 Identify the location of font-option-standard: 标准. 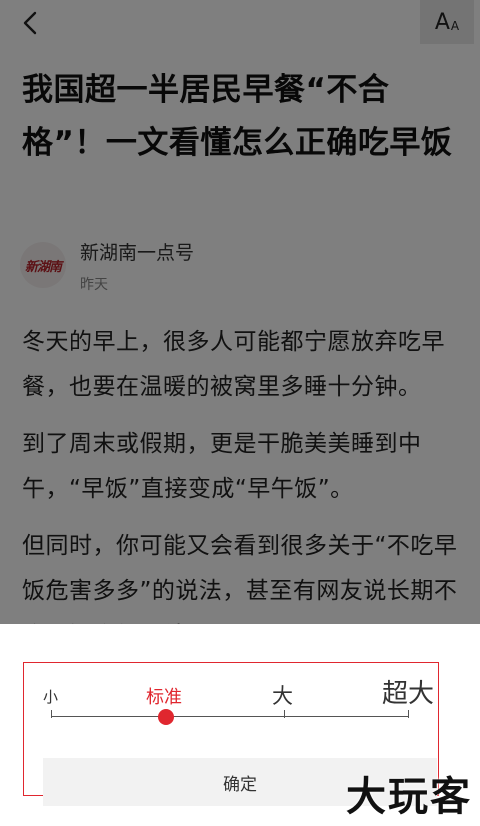
(164, 696).